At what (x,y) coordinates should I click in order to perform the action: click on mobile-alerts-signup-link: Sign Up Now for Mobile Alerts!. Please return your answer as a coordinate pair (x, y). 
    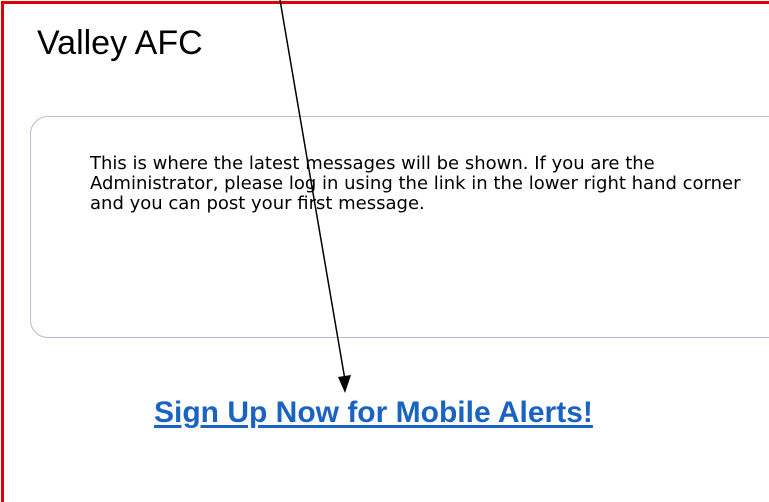
    Looking at the image, I should click on (373, 413).